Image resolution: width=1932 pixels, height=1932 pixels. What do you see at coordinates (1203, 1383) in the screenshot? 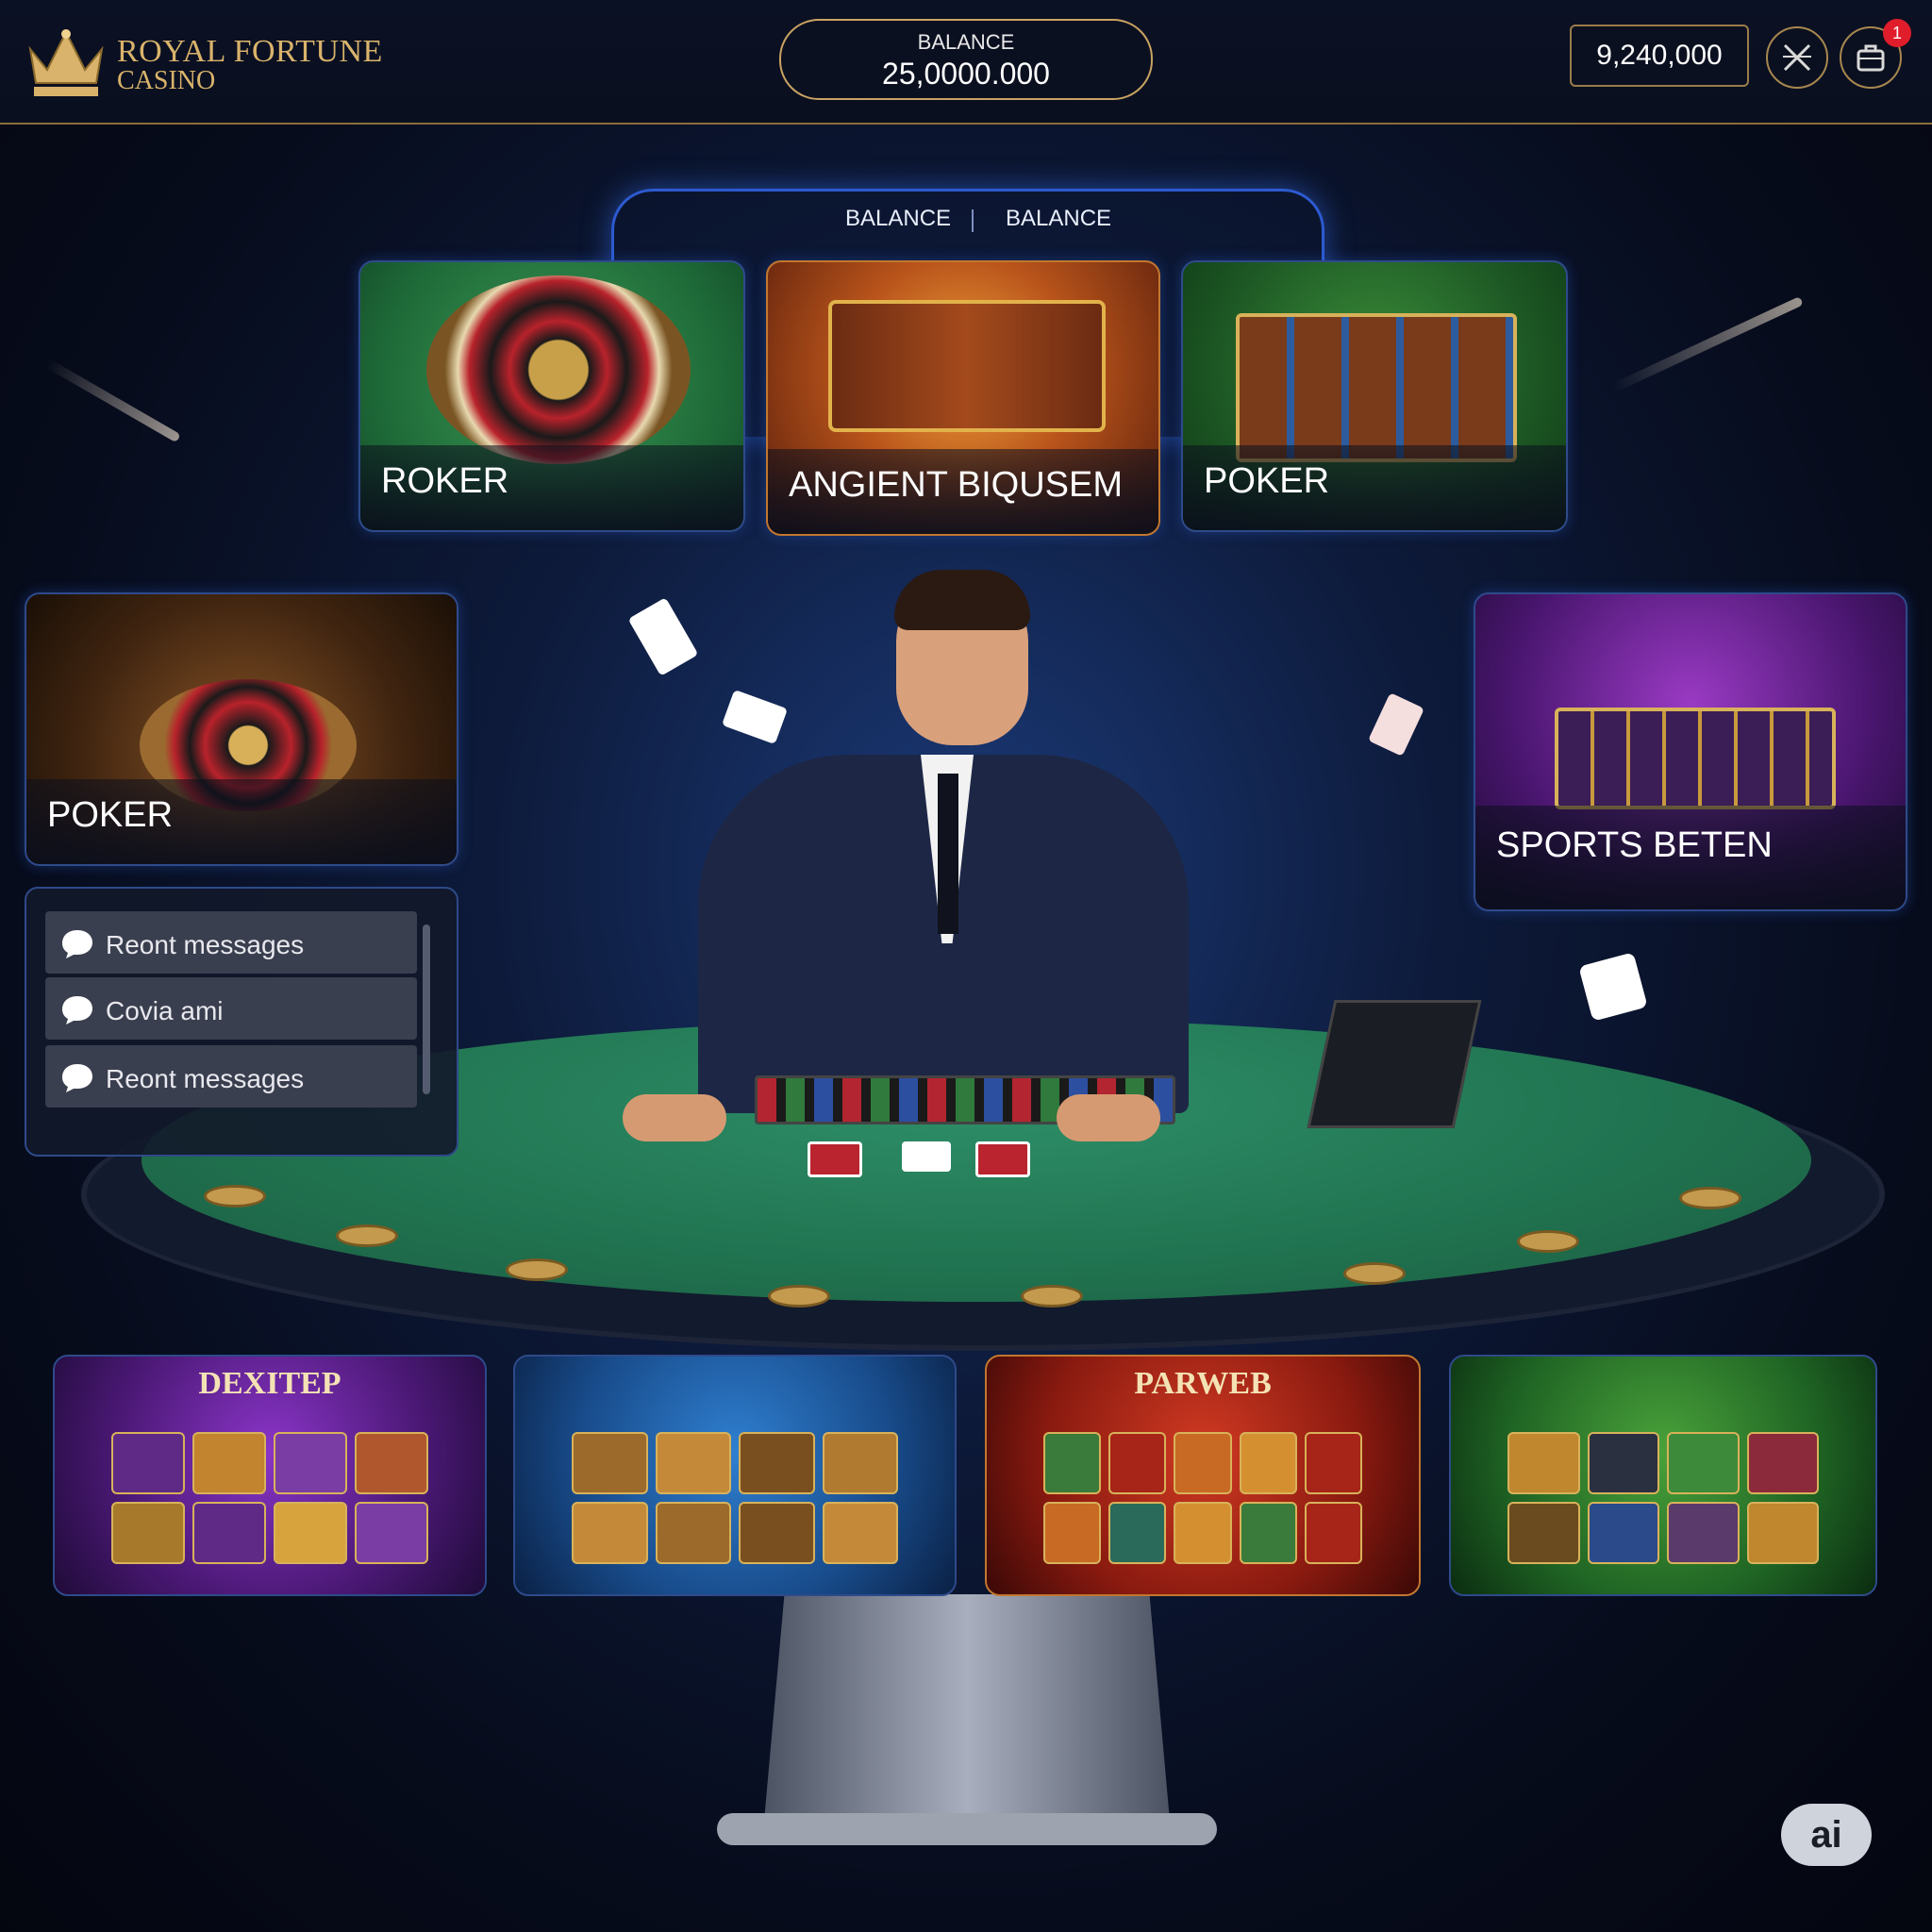
I see `slot-title: PARWEB` at bounding box center [1203, 1383].